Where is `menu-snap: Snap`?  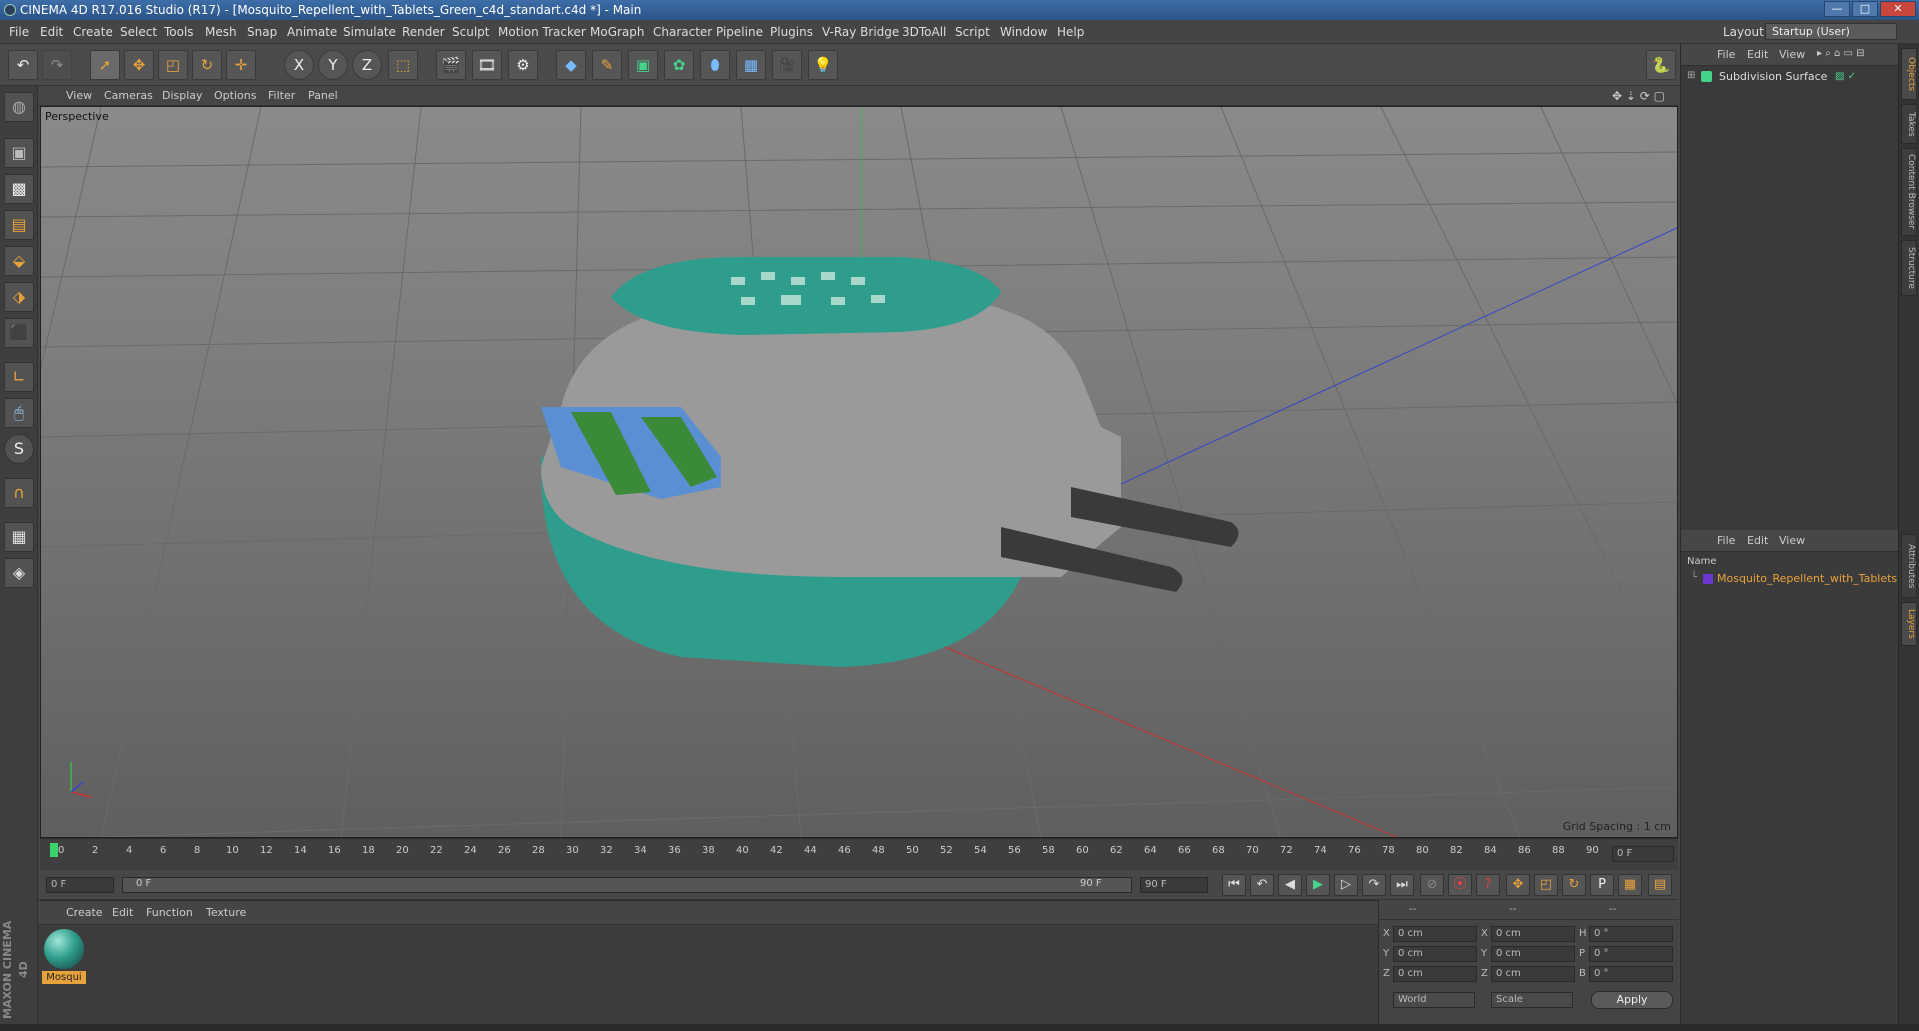
menu-snap: Snap is located at coordinates (262, 32).